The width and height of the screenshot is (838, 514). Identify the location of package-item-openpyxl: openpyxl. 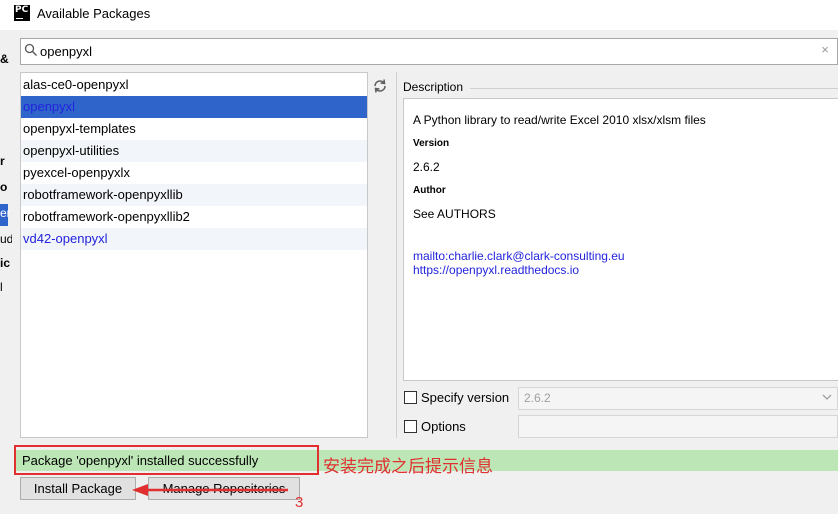
(194, 107).